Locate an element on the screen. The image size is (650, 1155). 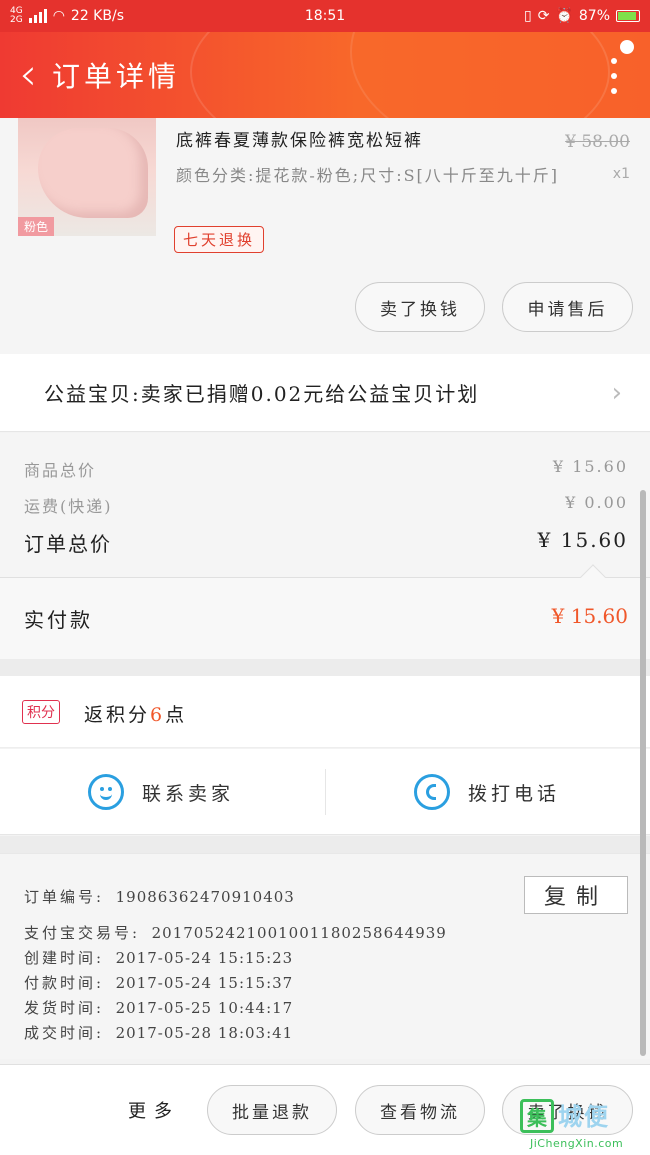
more-vertical-icon is located at coordinates (614, 76).